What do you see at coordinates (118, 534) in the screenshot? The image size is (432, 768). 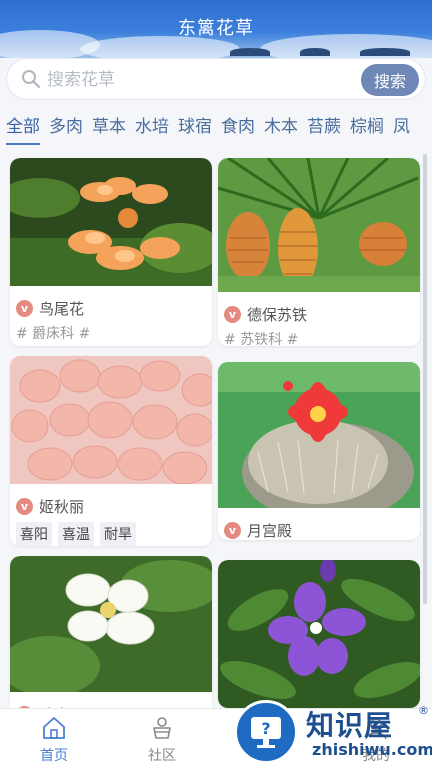 I see `tag-drought: 耐旱` at bounding box center [118, 534].